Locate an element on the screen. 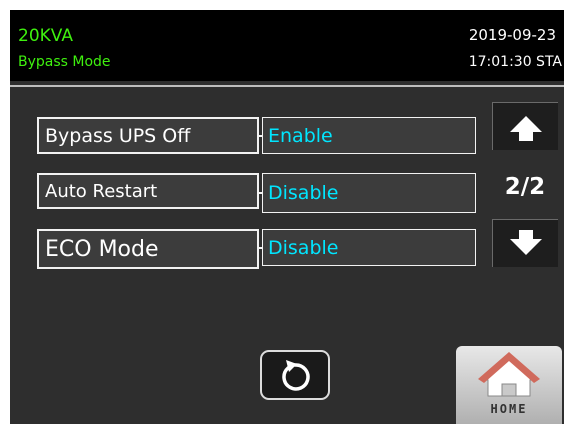 The height and width of the screenshot is (427, 566). refresh-back-icon is located at coordinates (296, 375).